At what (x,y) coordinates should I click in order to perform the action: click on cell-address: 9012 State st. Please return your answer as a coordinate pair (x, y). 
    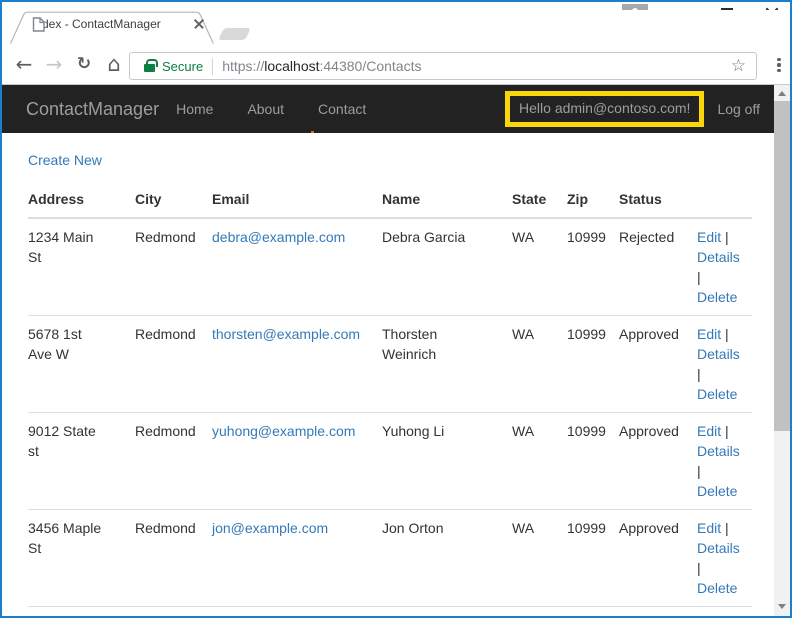
    Looking at the image, I should click on (81, 461).